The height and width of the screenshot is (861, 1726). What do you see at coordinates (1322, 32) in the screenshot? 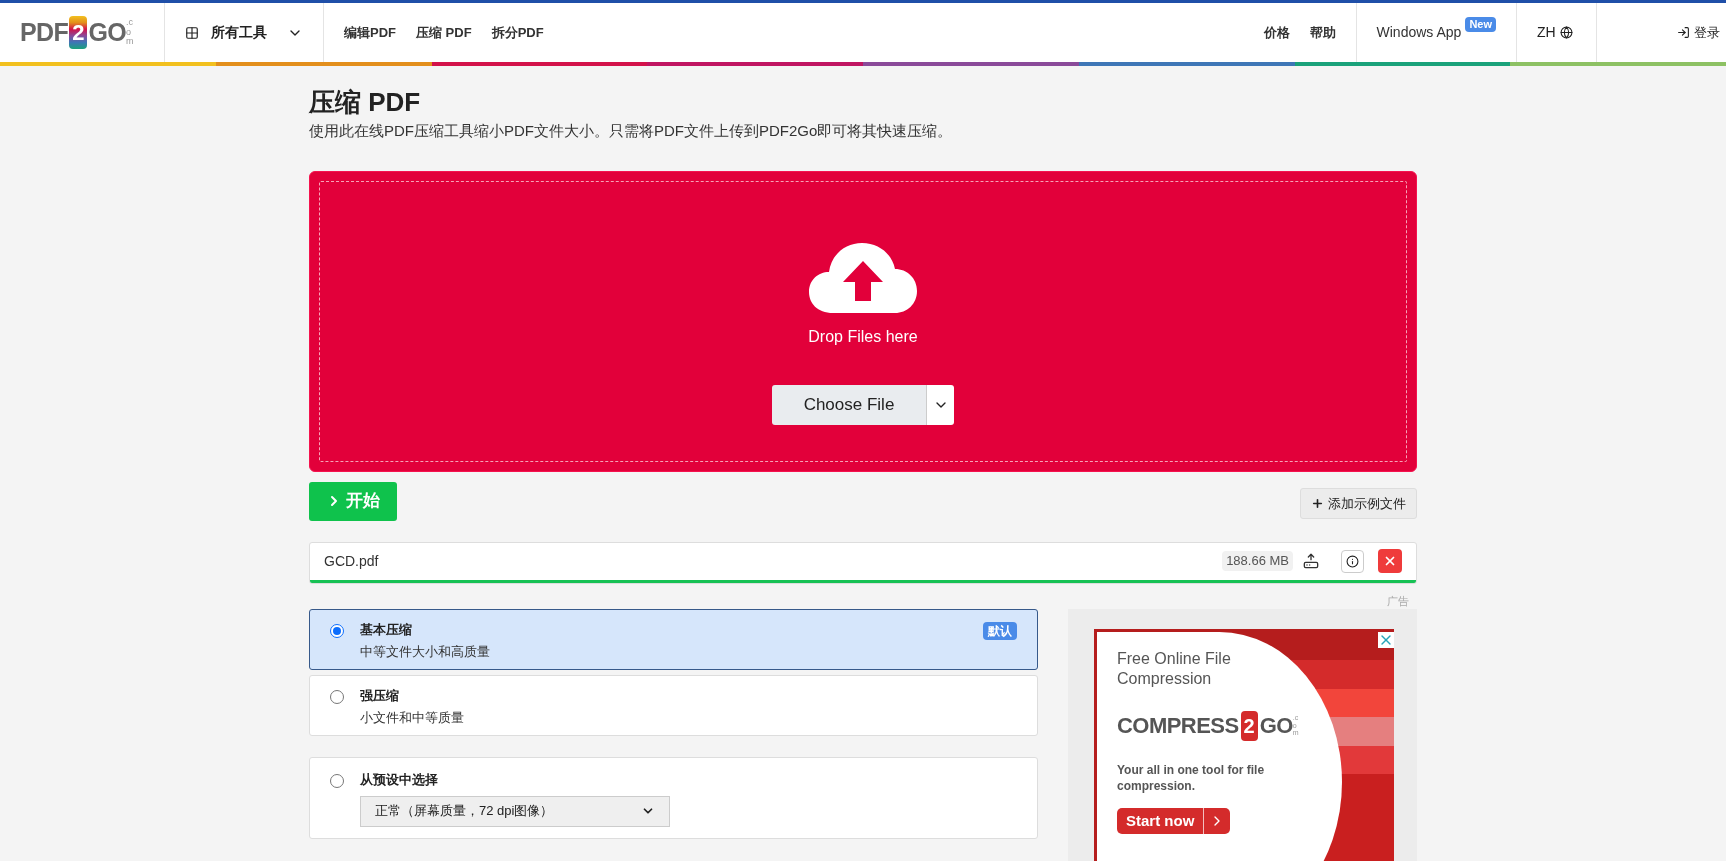
I see `nav-link: 帮助` at bounding box center [1322, 32].